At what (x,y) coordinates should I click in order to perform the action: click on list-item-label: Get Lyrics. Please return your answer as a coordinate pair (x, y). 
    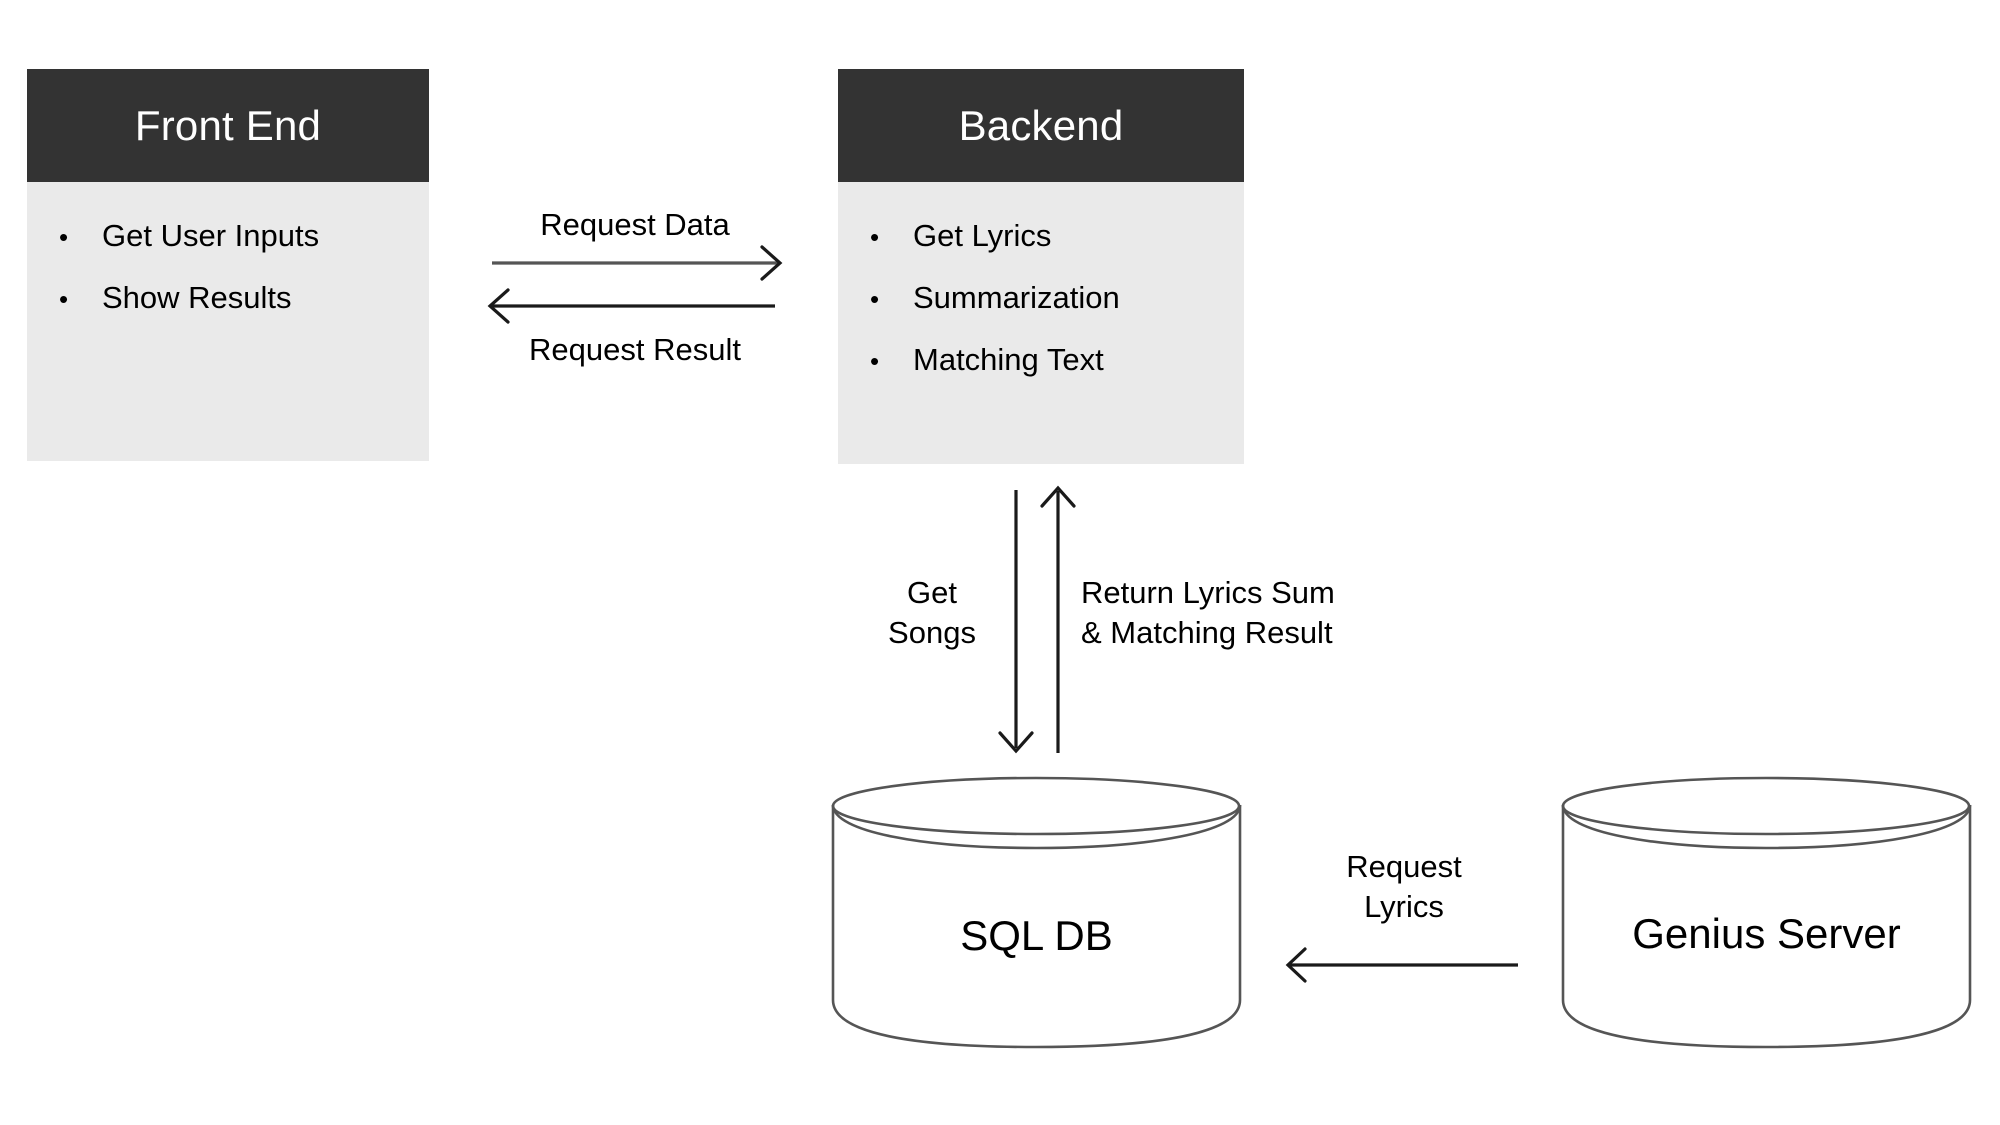
    Looking at the image, I should click on (982, 235).